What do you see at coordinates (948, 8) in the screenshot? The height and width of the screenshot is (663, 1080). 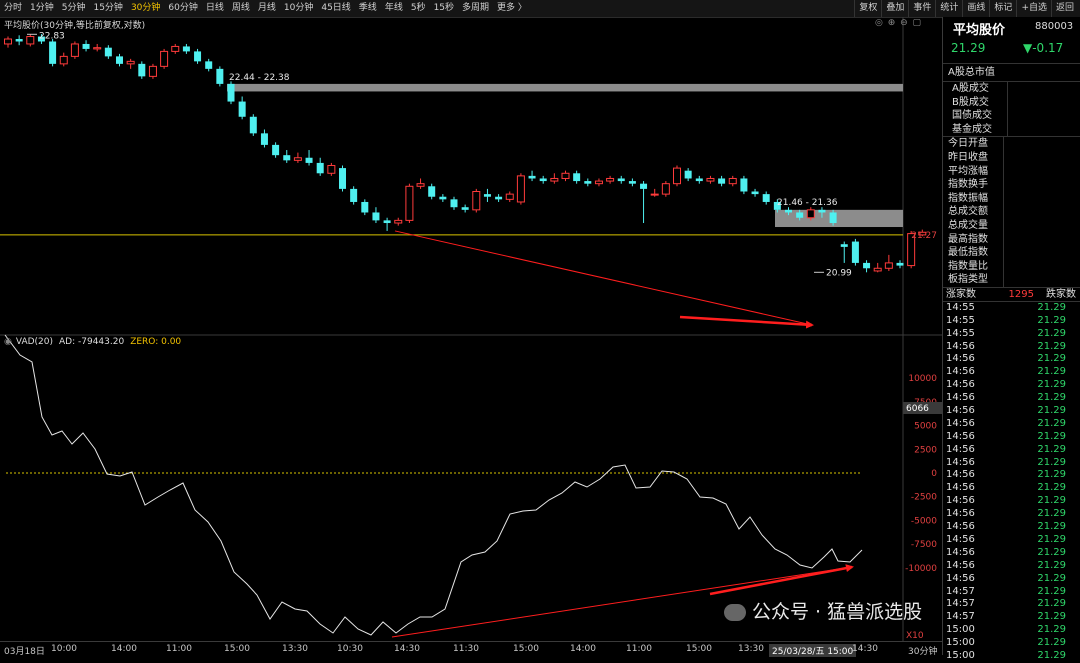 I see `toolbar-button: 统计` at bounding box center [948, 8].